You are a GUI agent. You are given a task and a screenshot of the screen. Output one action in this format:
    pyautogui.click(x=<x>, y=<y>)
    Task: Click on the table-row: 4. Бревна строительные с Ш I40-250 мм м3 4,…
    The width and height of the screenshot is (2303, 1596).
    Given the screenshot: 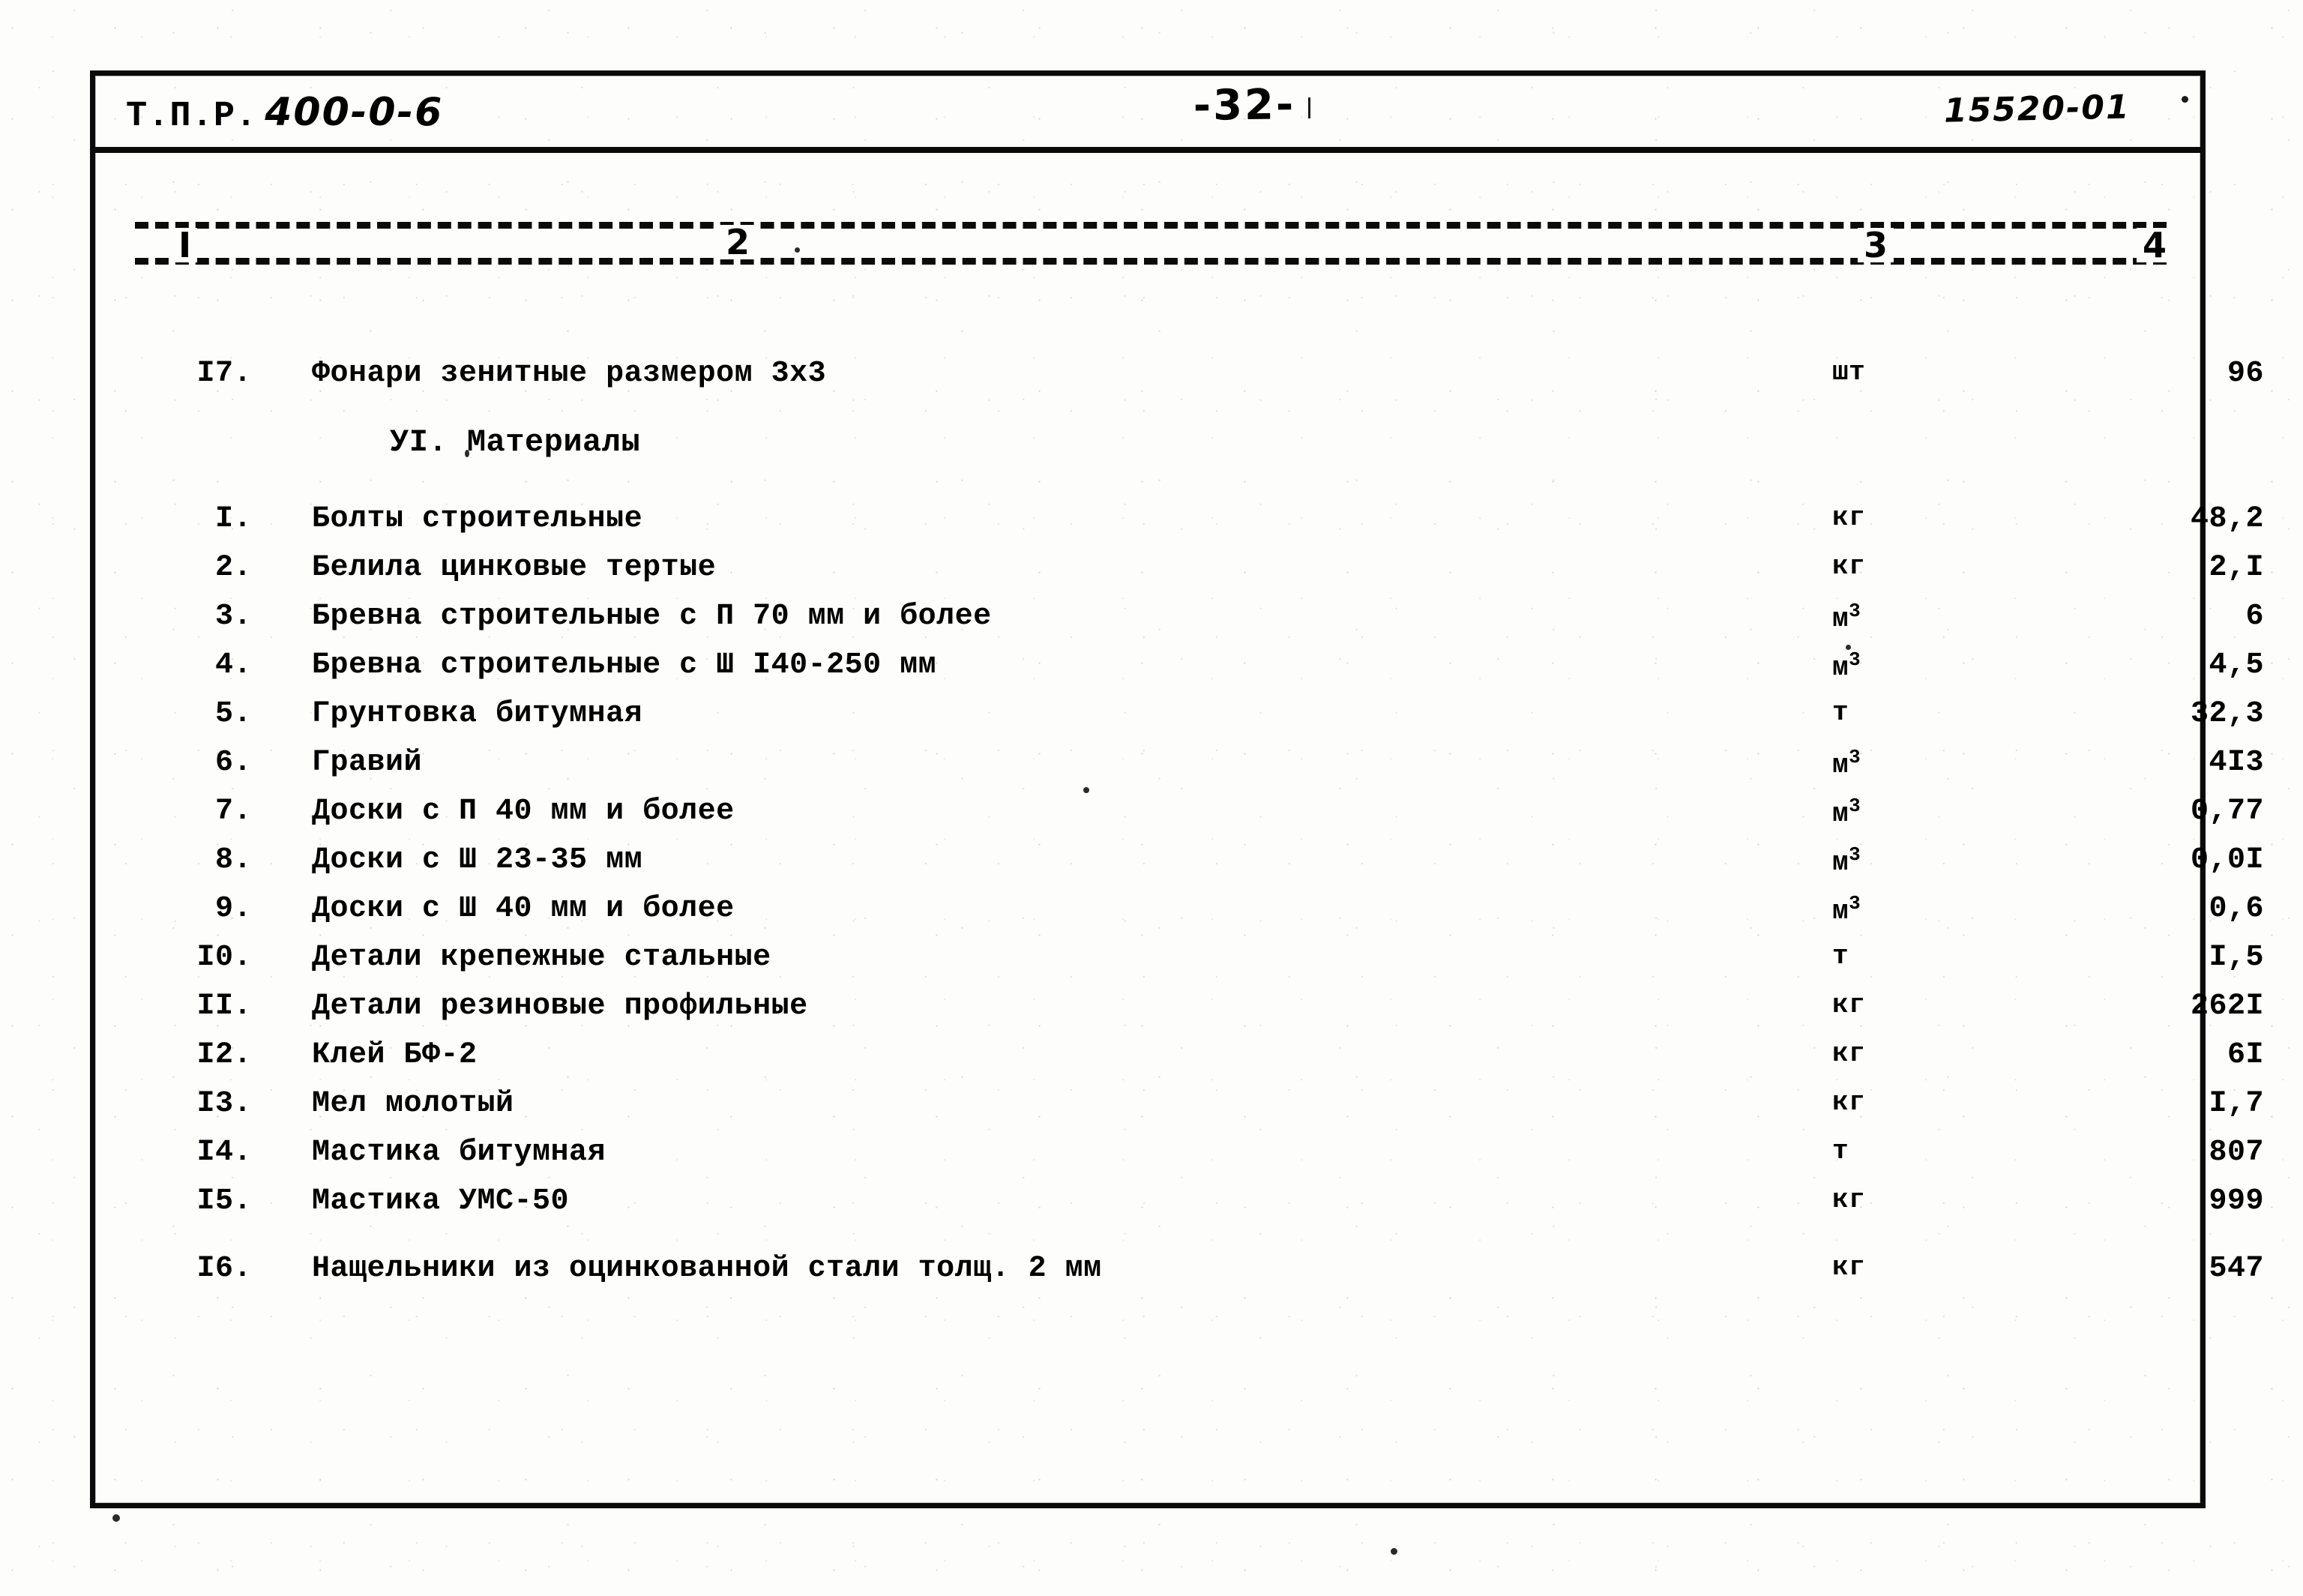 What is the action you would take?
    pyautogui.click(x=1177, y=672)
    